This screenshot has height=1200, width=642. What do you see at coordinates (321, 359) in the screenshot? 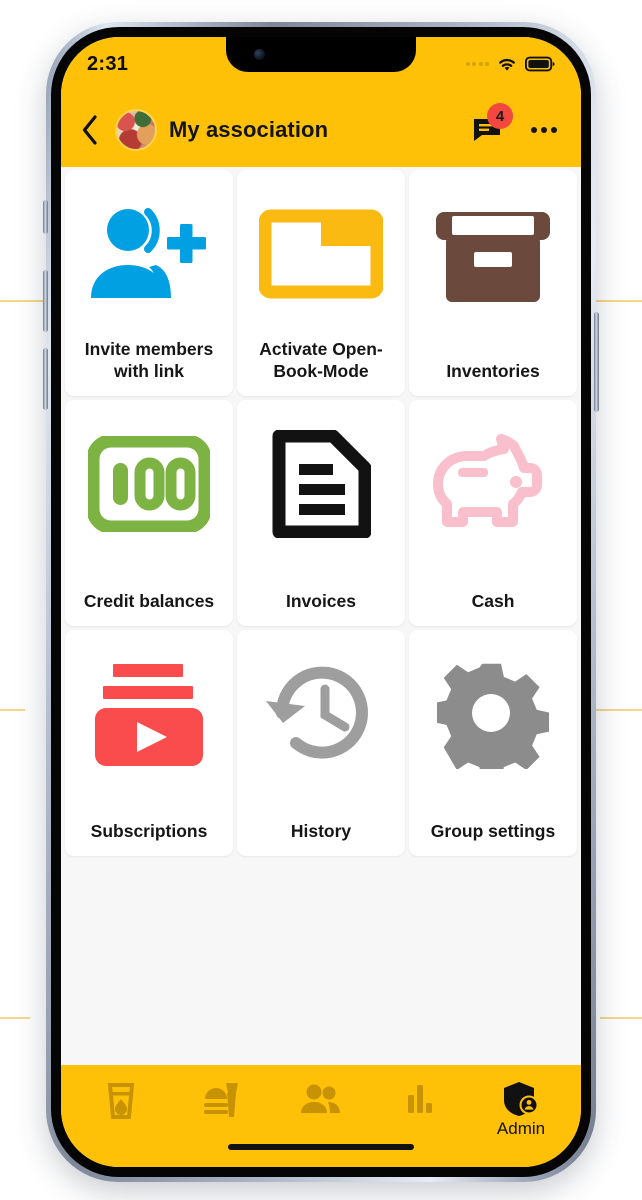
I see `tile-label: Activate Open-Book-Mode` at bounding box center [321, 359].